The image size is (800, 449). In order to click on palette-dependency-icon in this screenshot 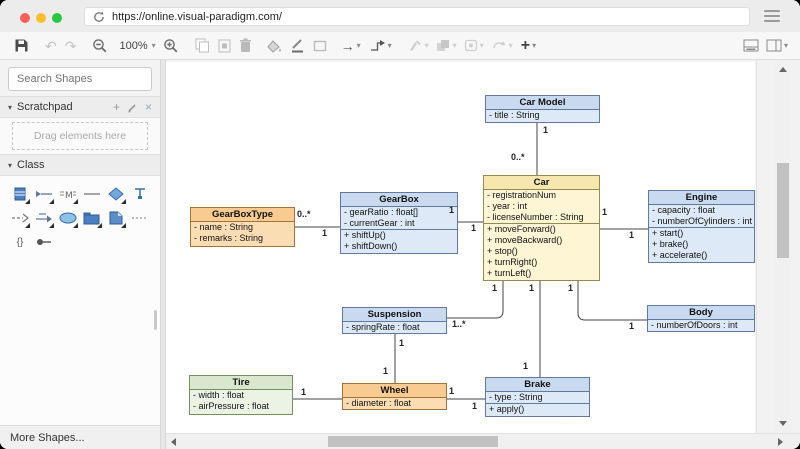, I will do `click(20, 218)`.